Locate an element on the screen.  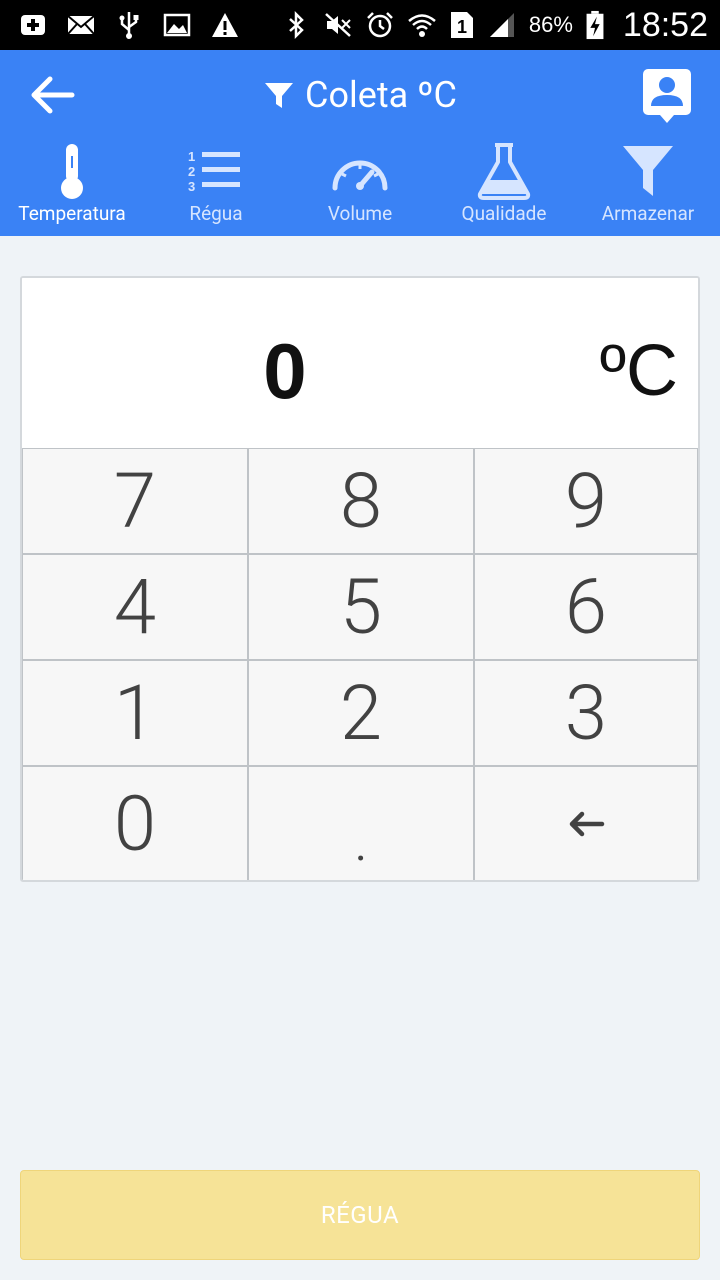
warning-icon is located at coordinates (225, 25).